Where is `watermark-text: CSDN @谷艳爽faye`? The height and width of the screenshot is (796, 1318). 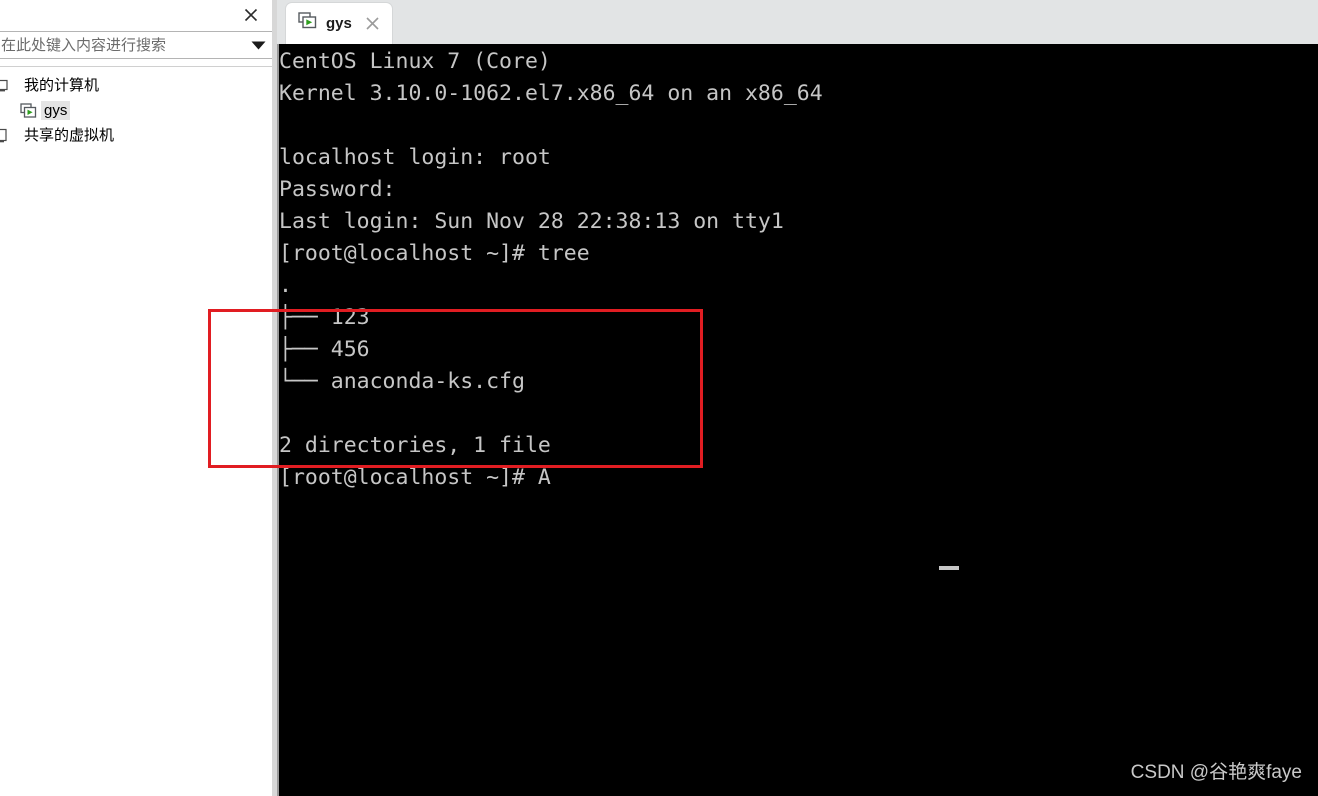 watermark-text: CSDN @谷艳爽faye is located at coordinates (1216, 772).